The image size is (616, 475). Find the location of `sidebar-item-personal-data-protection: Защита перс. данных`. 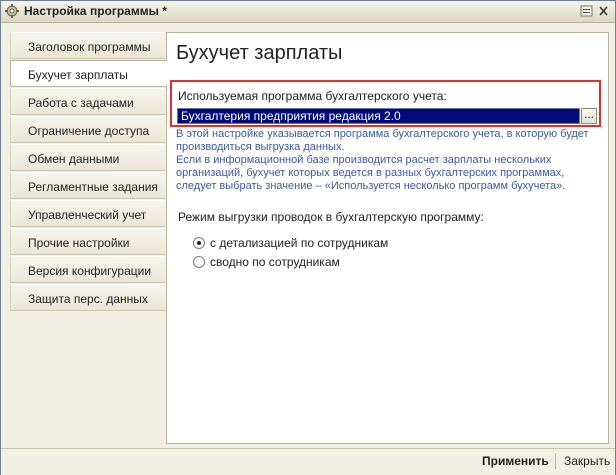

sidebar-item-personal-data-protection: Защита перс. данных is located at coordinates (87, 297).